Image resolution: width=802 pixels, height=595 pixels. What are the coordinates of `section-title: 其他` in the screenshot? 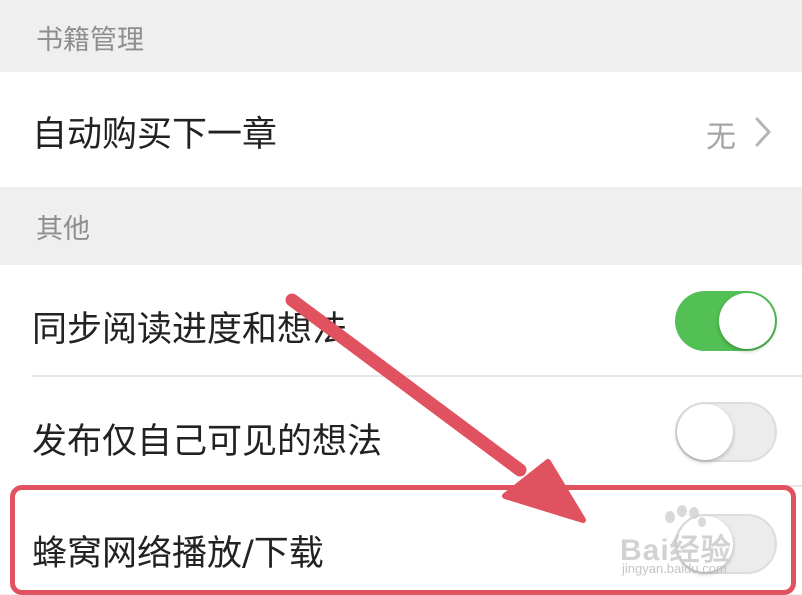 It's located at (63, 229).